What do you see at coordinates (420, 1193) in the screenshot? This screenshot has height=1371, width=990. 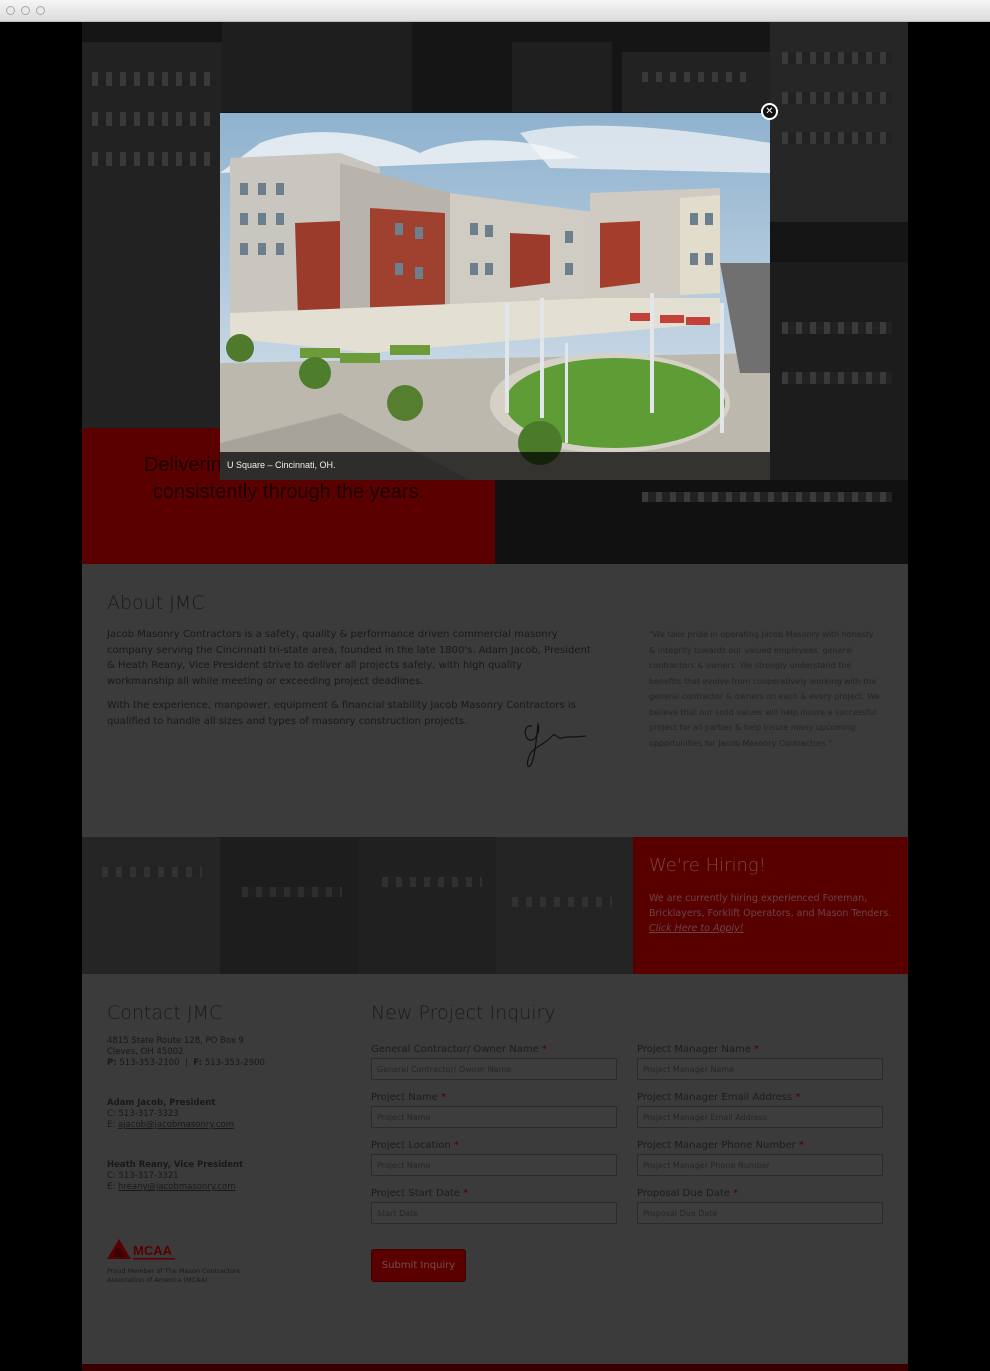 I see `form-label-6: Project Start Date *` at bounding box center [420, 1193].